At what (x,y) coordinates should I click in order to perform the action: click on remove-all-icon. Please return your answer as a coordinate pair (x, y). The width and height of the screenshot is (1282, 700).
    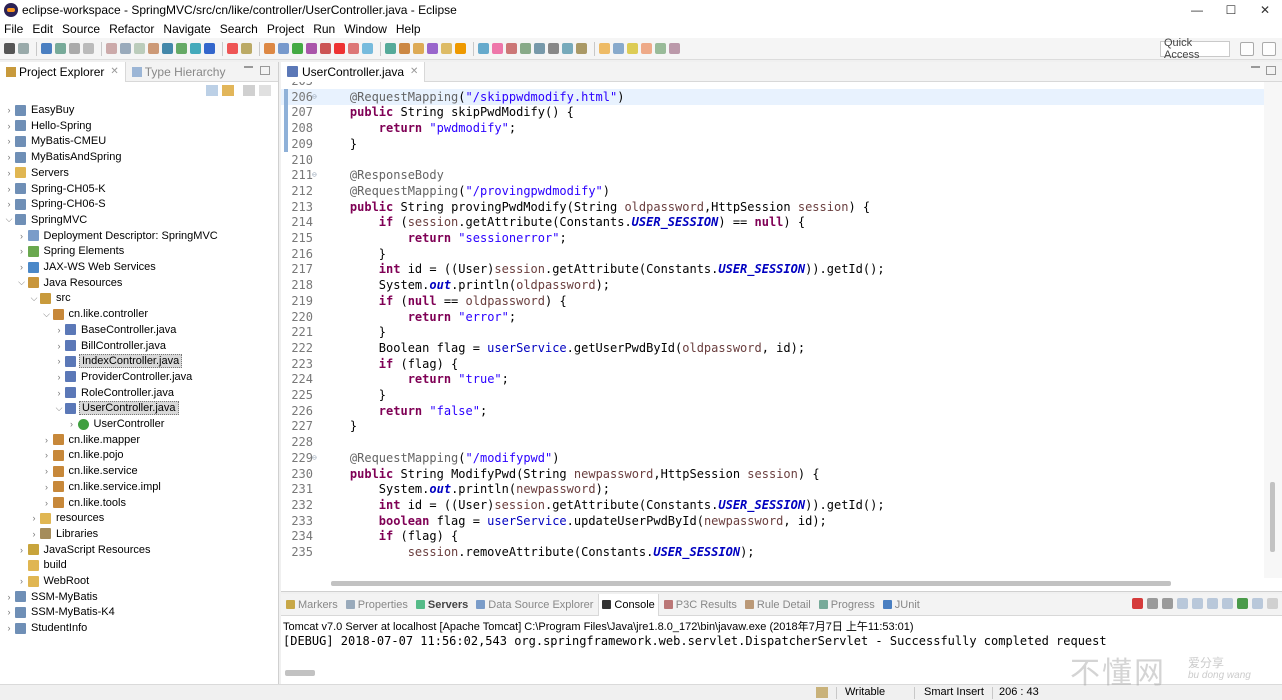
    Looking at the image, I should click on (1167, 603).